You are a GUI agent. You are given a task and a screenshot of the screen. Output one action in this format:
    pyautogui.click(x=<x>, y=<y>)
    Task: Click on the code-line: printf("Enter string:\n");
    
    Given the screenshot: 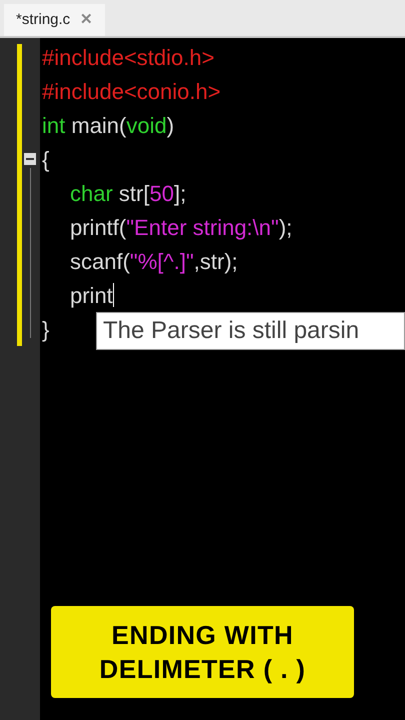 What is the action you would take?
    pyautogui.click(x=180, y=228)
    